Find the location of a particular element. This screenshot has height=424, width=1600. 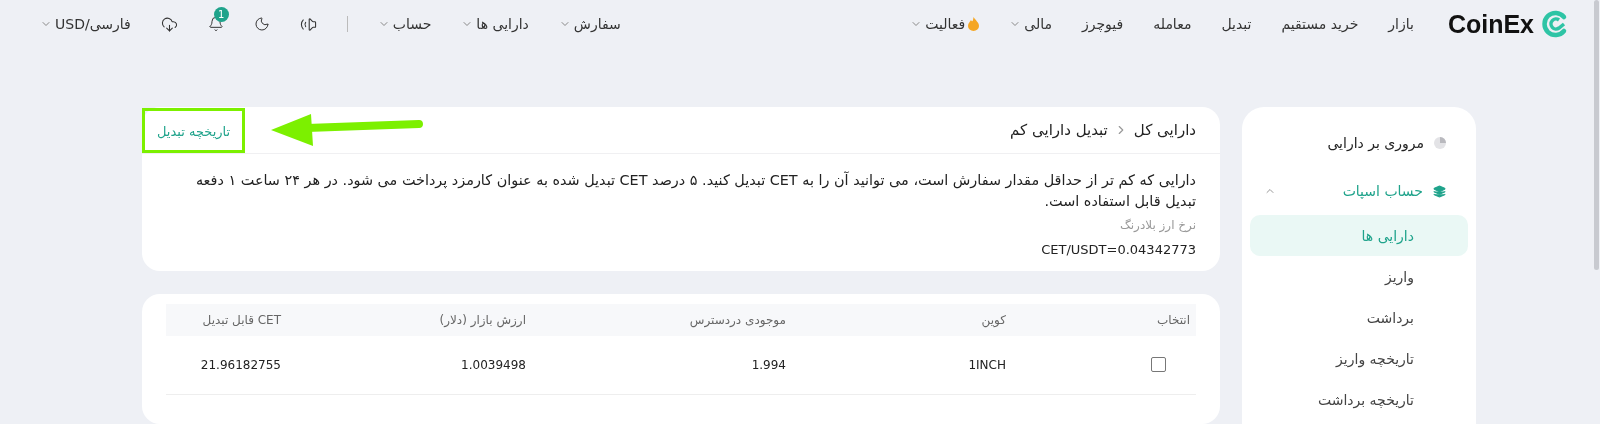

column-header: CET قابل تبدیل is located at coordinates (241, 320).